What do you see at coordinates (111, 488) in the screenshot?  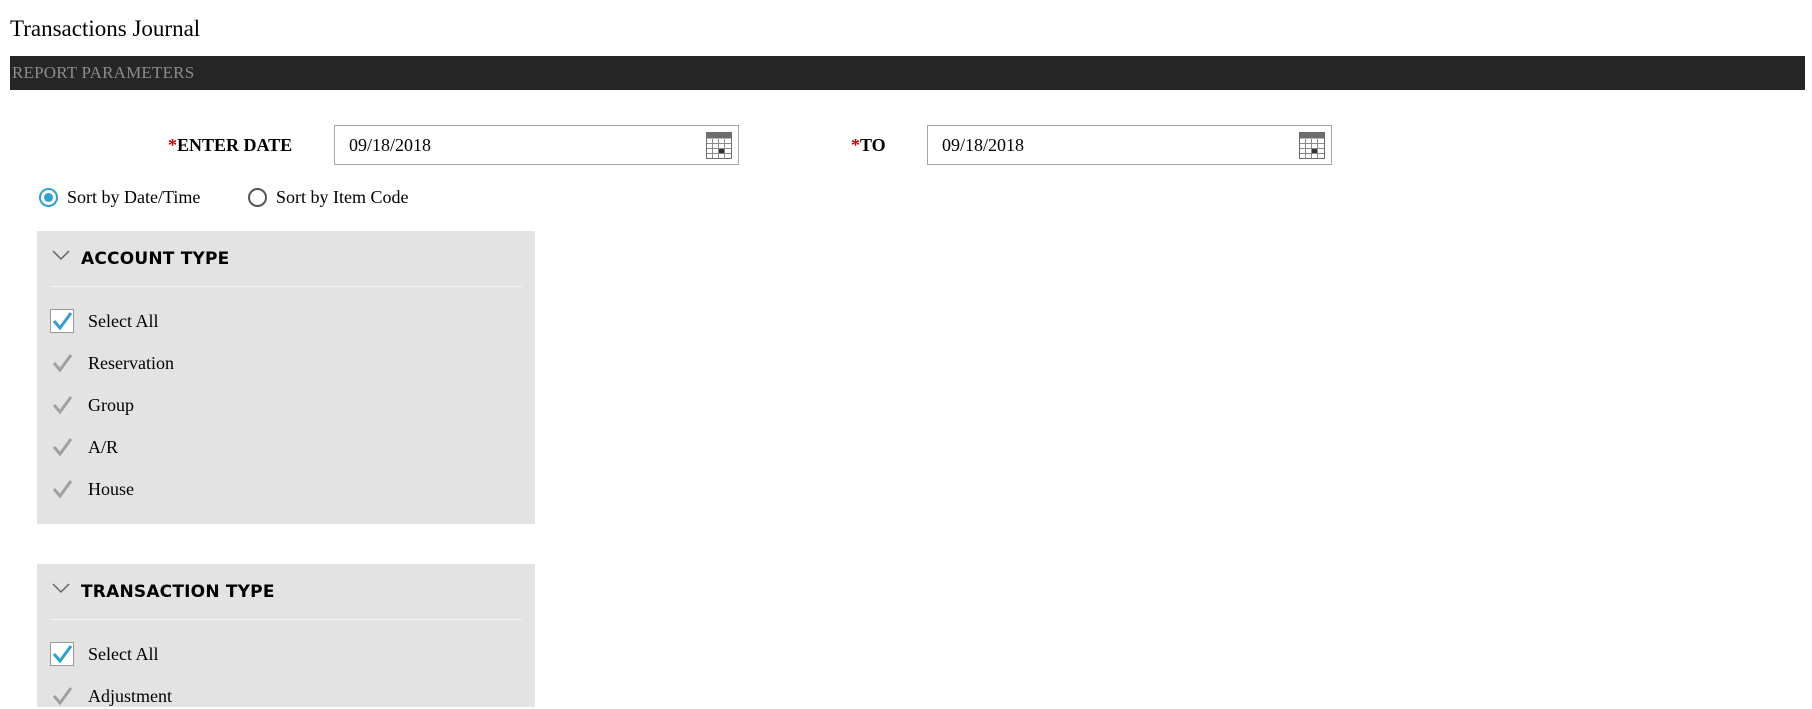 I see `checkbox-label: House` at bounding box center [111, 488].